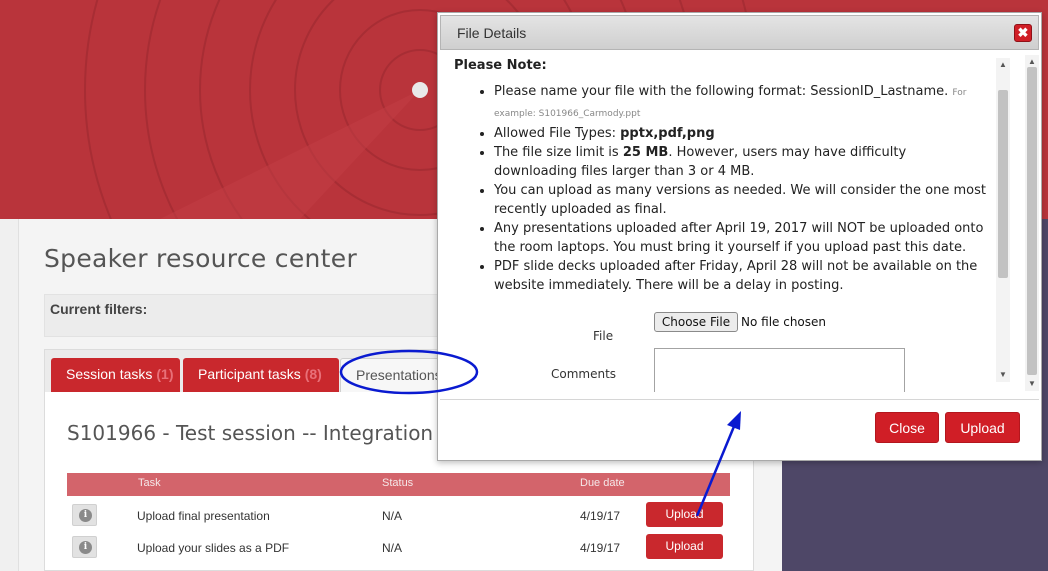 The image size is (1048, 571). What do you see at coordinates (784, 322) in the screenshot?
I see `file-status-text: No file chosen` at bounding box center [784, 322].